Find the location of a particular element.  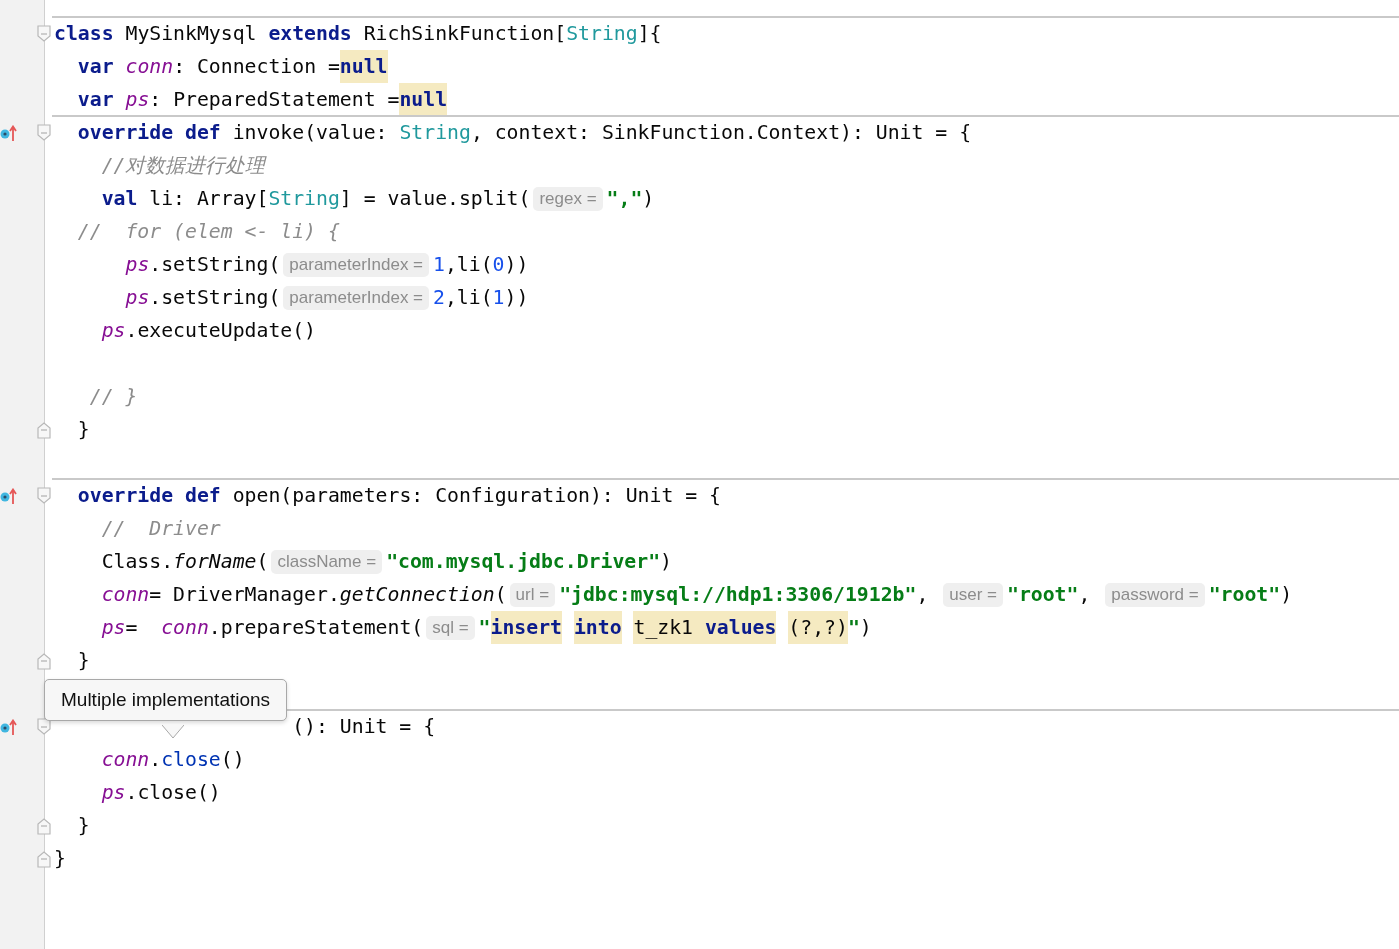

code-text: li: Array[ is located at coordinates (209, 198).